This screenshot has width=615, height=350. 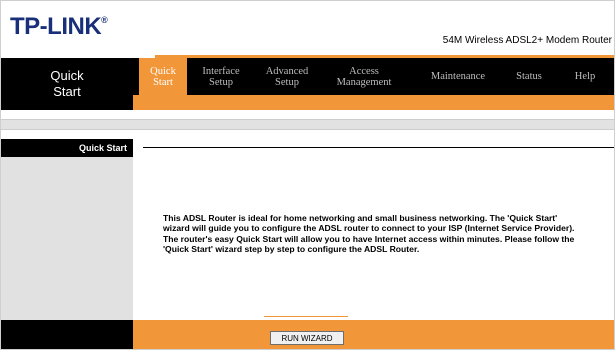 I want to click on button-focus-line, so click(x=306, y=316).